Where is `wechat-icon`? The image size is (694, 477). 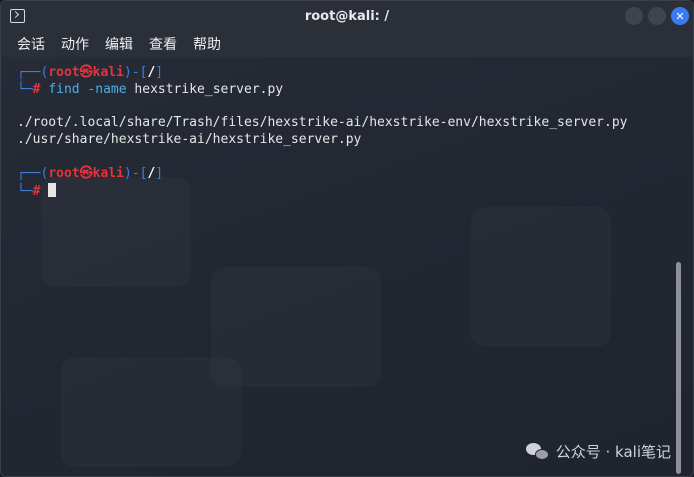
wechat-icon is located at coordinates (537, 452).